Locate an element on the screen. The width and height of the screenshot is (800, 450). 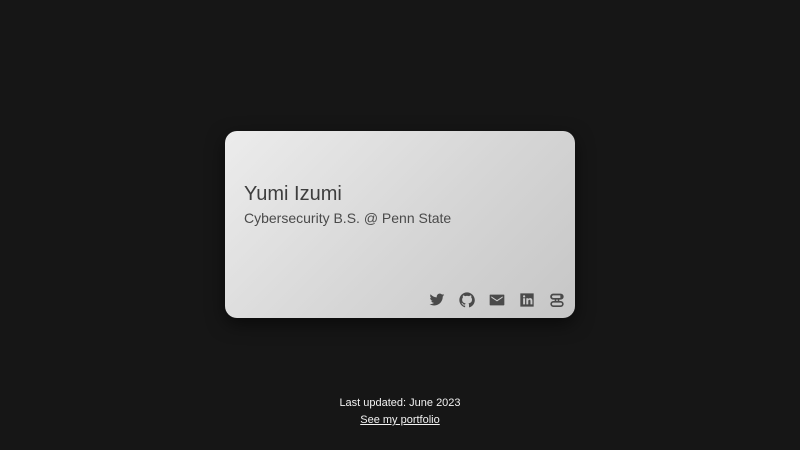
linkedin-link is located at coordinates (527, 300).